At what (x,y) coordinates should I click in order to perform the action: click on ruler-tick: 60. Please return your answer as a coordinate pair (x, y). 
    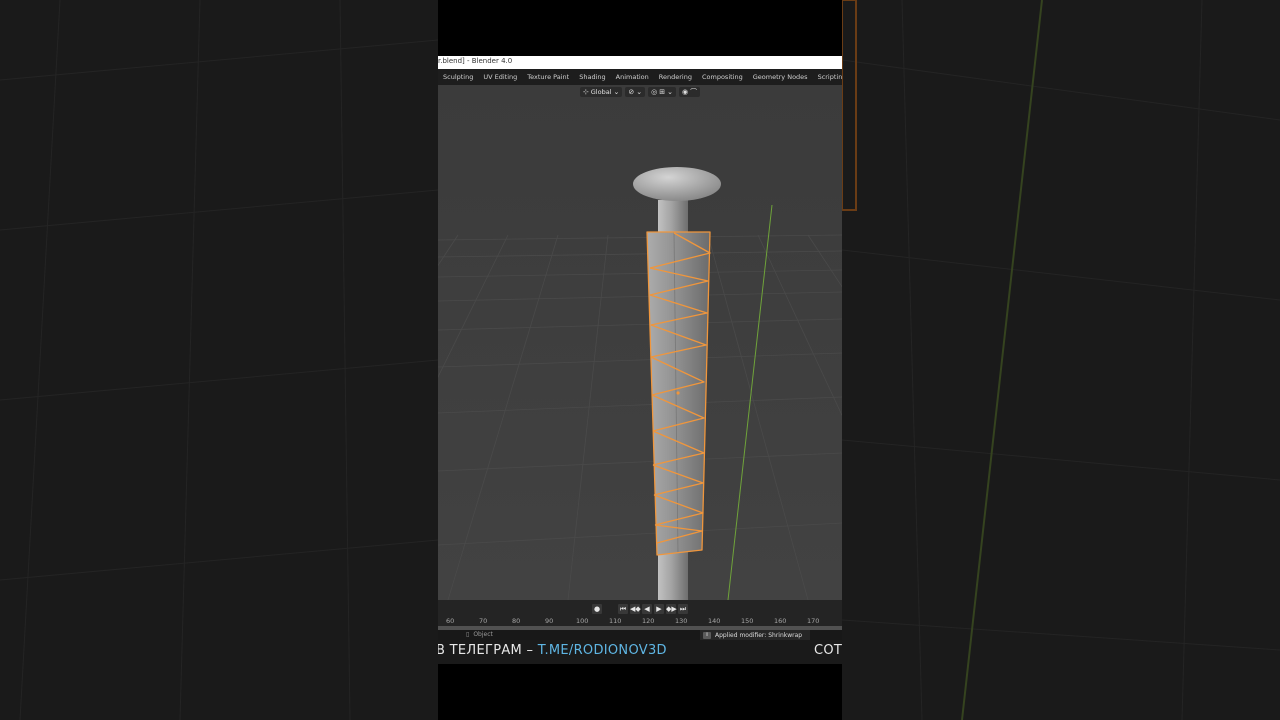
    Looking at the image, I should click on (450, 621).